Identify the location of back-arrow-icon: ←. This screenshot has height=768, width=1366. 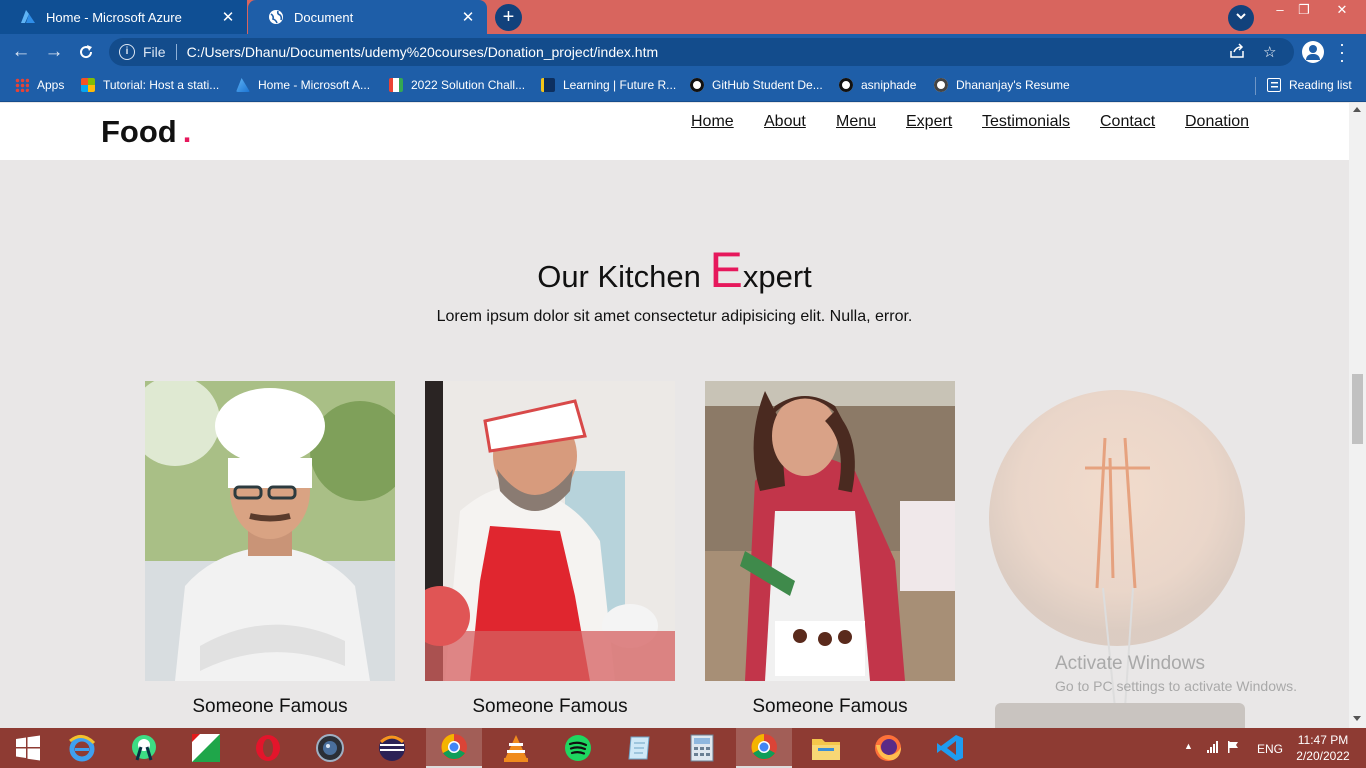
(21, 52).